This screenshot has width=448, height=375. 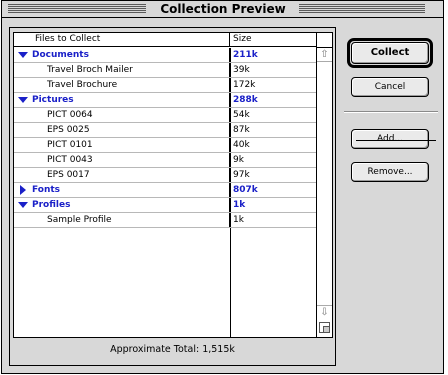 What do you see at coordinates (324, 54) in the screenshot?
I see `scroll-up-arrow-icon: ⇧` at bounding box center [324, 54].